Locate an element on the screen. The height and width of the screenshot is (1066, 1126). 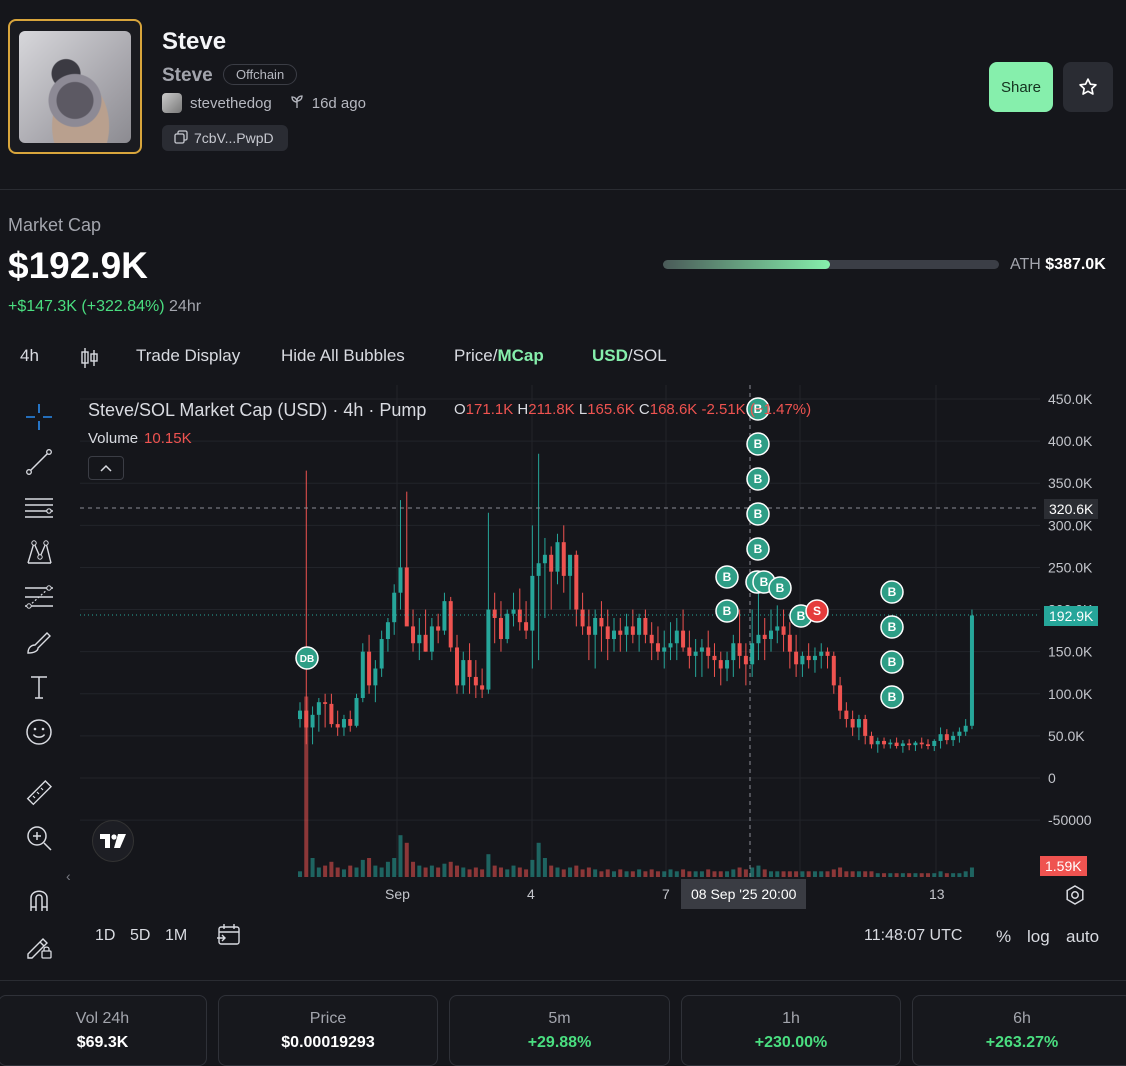
log-scale-toggle: log is located at coordinates (1038, 937).